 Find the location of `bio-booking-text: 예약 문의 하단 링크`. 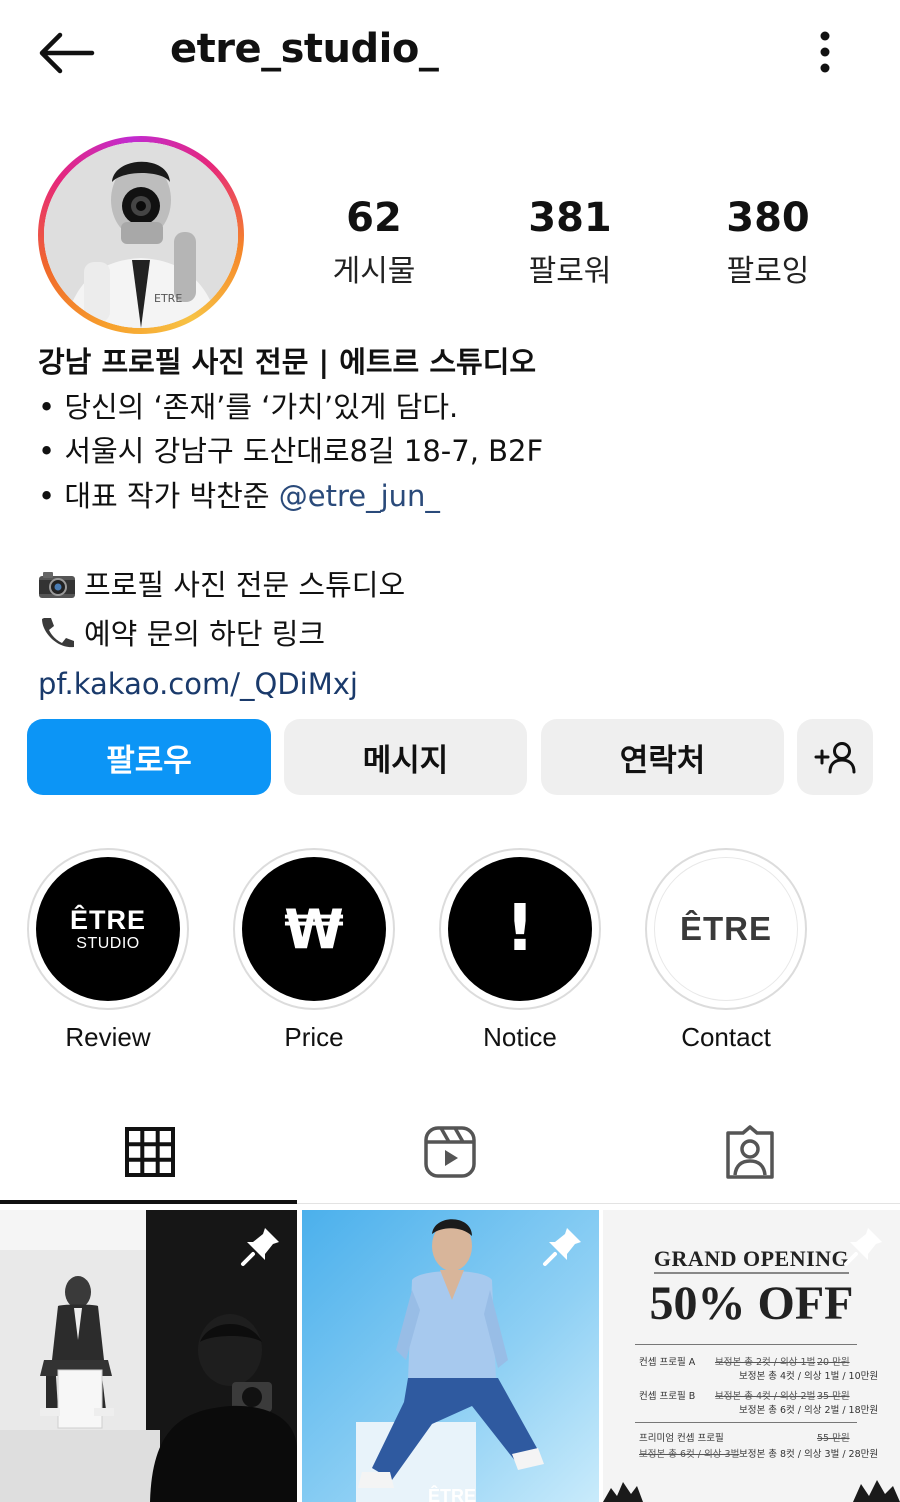

bio-booking-text: 예약 문의 하단 링크 is located at coordinates (205, 634).